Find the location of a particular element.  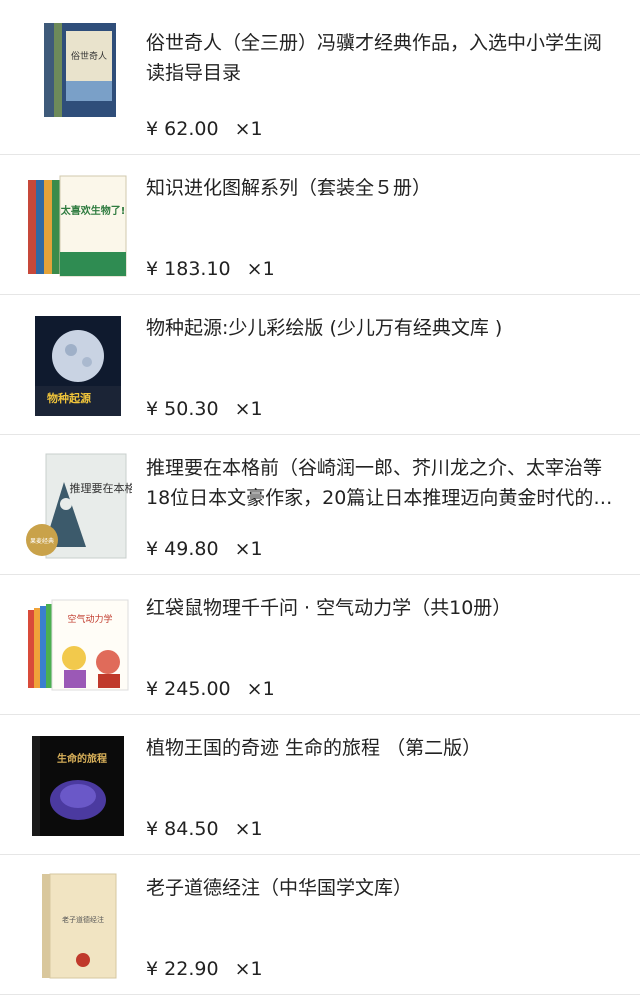

product-thumbnail: 生命的旅程 is located at coordinates (78, 786).